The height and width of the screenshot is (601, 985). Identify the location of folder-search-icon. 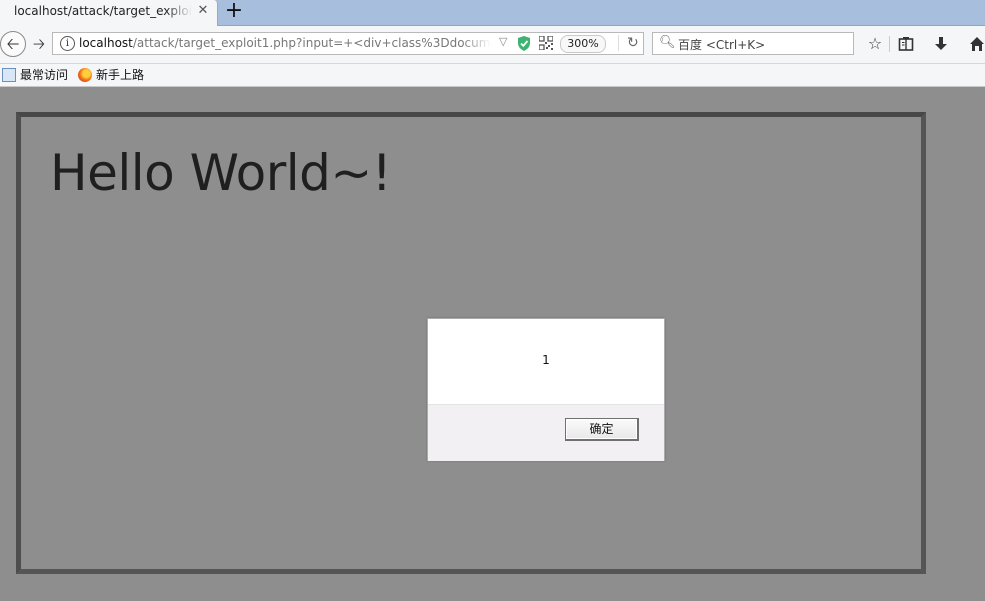
(9, 75).